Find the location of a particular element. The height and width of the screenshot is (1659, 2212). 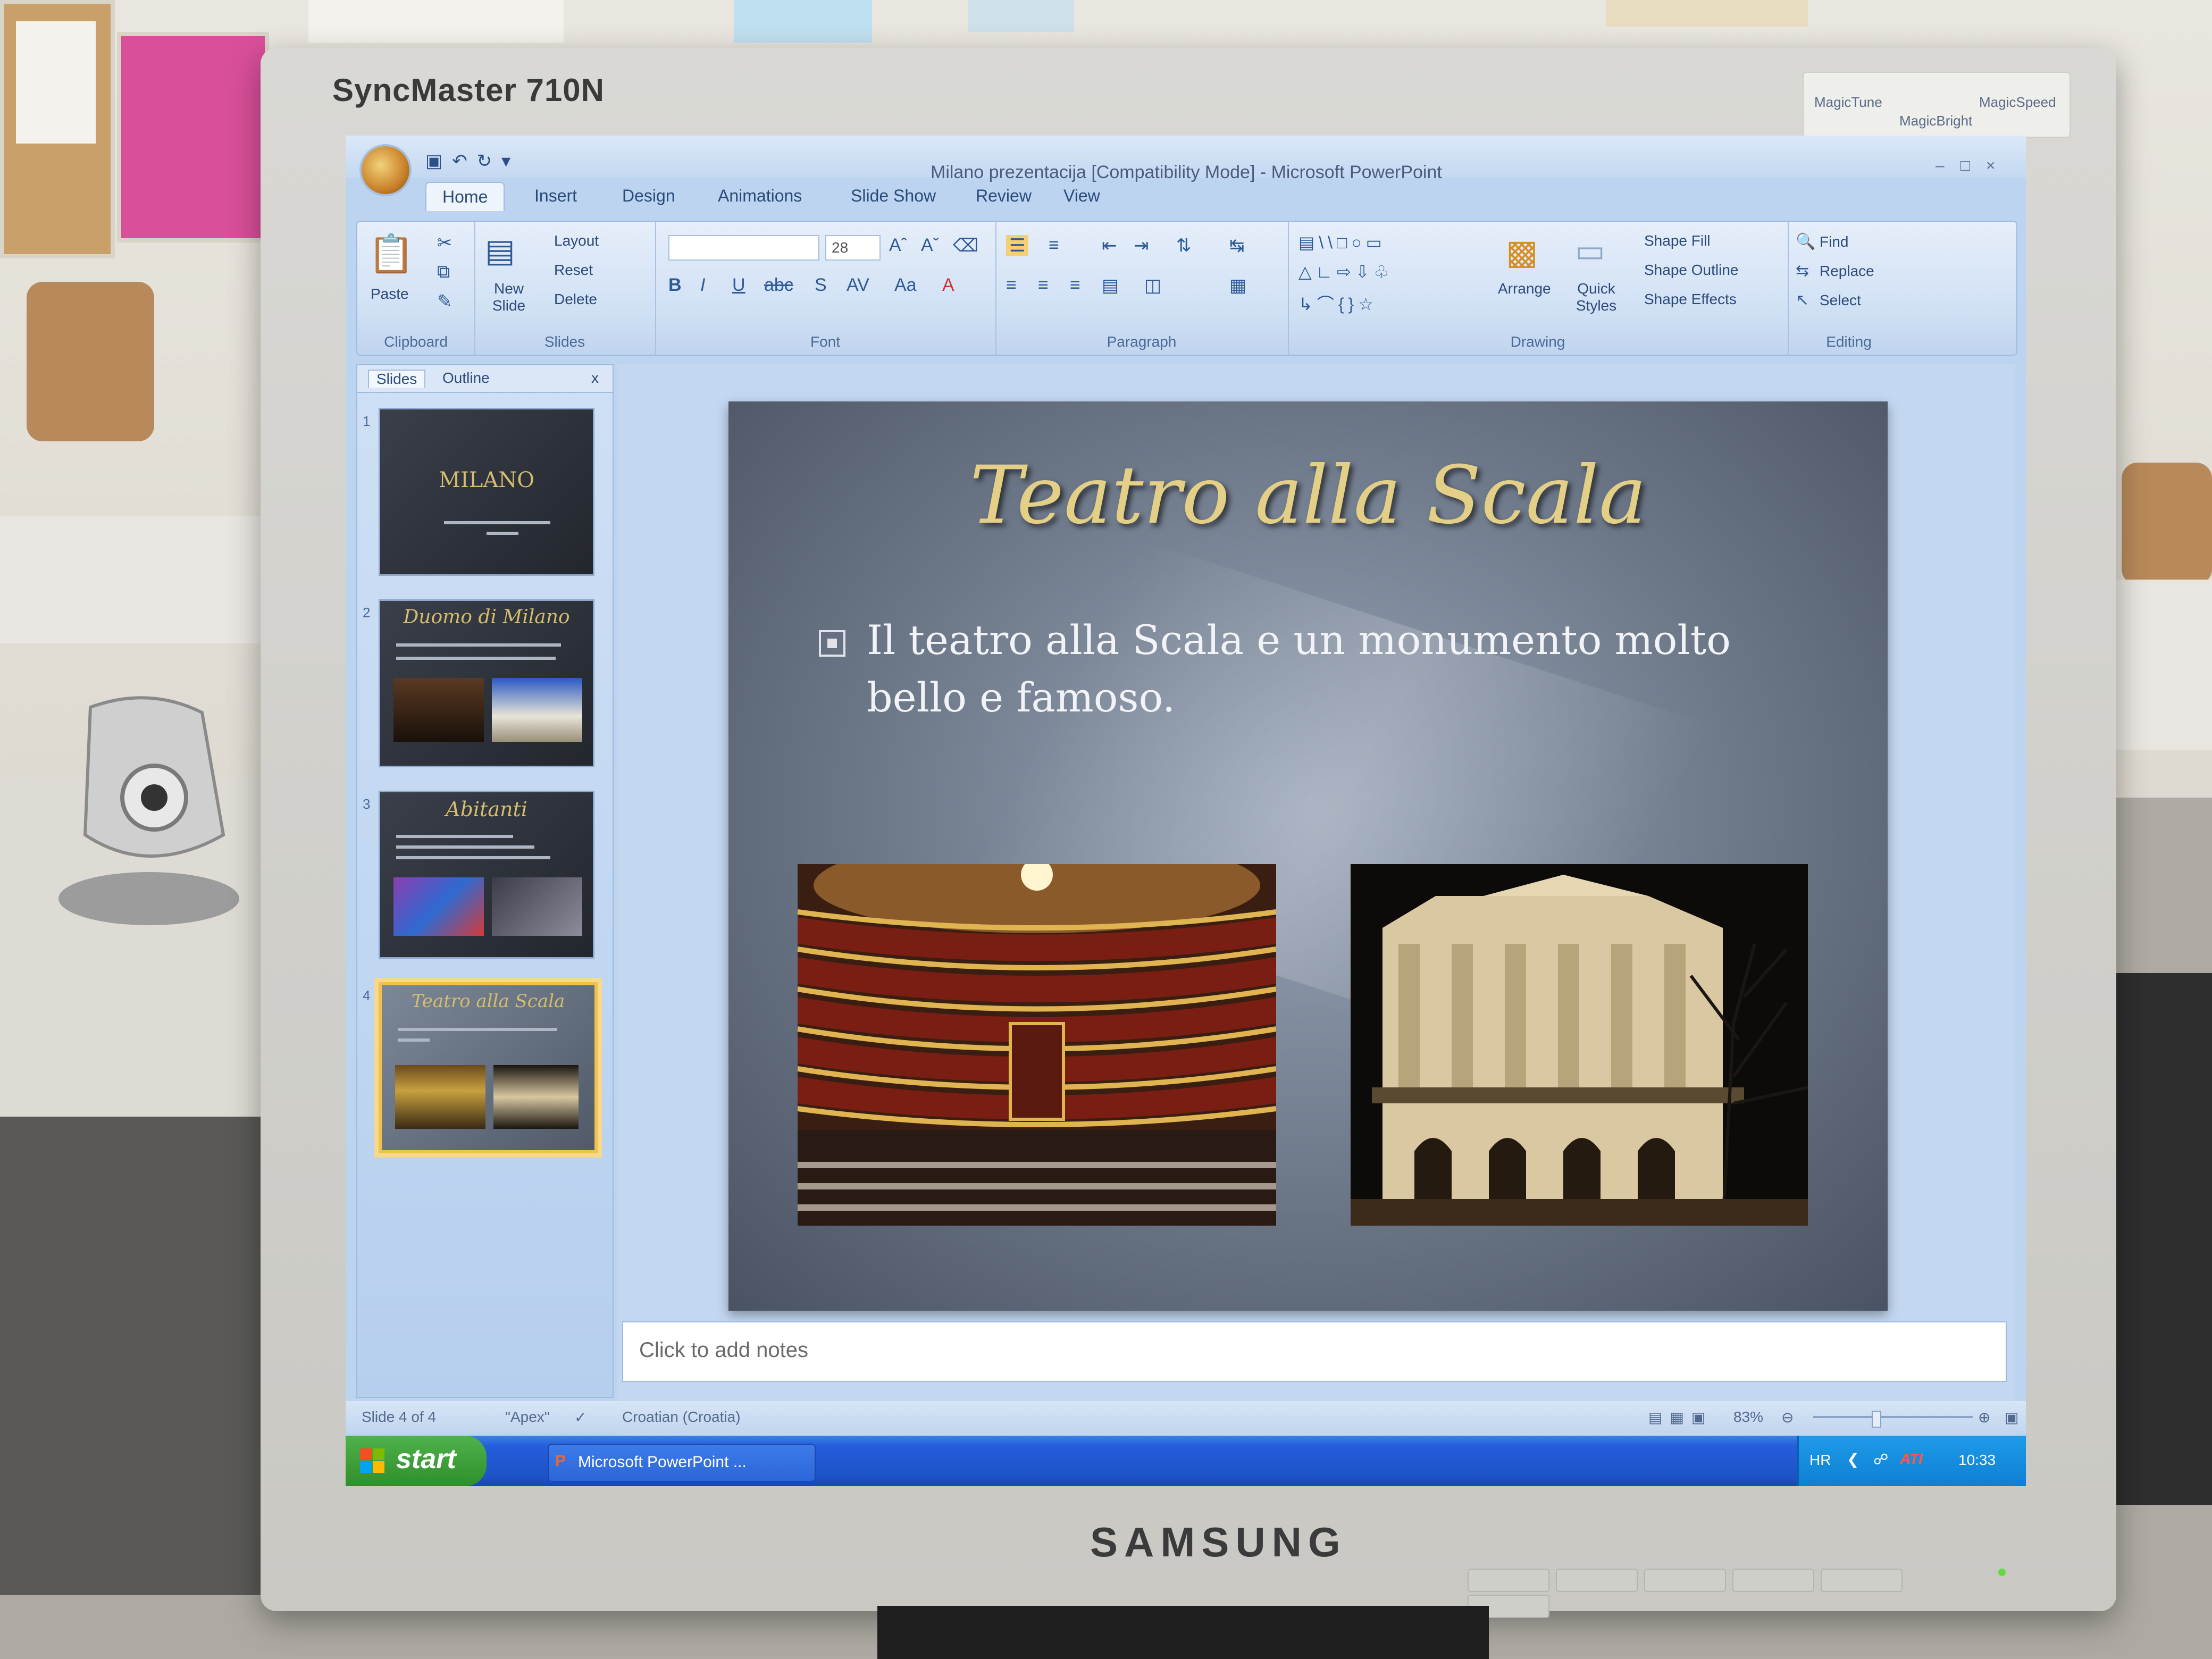

shape-fill-button: Shape Fill is located at coordinates (1677, 240).